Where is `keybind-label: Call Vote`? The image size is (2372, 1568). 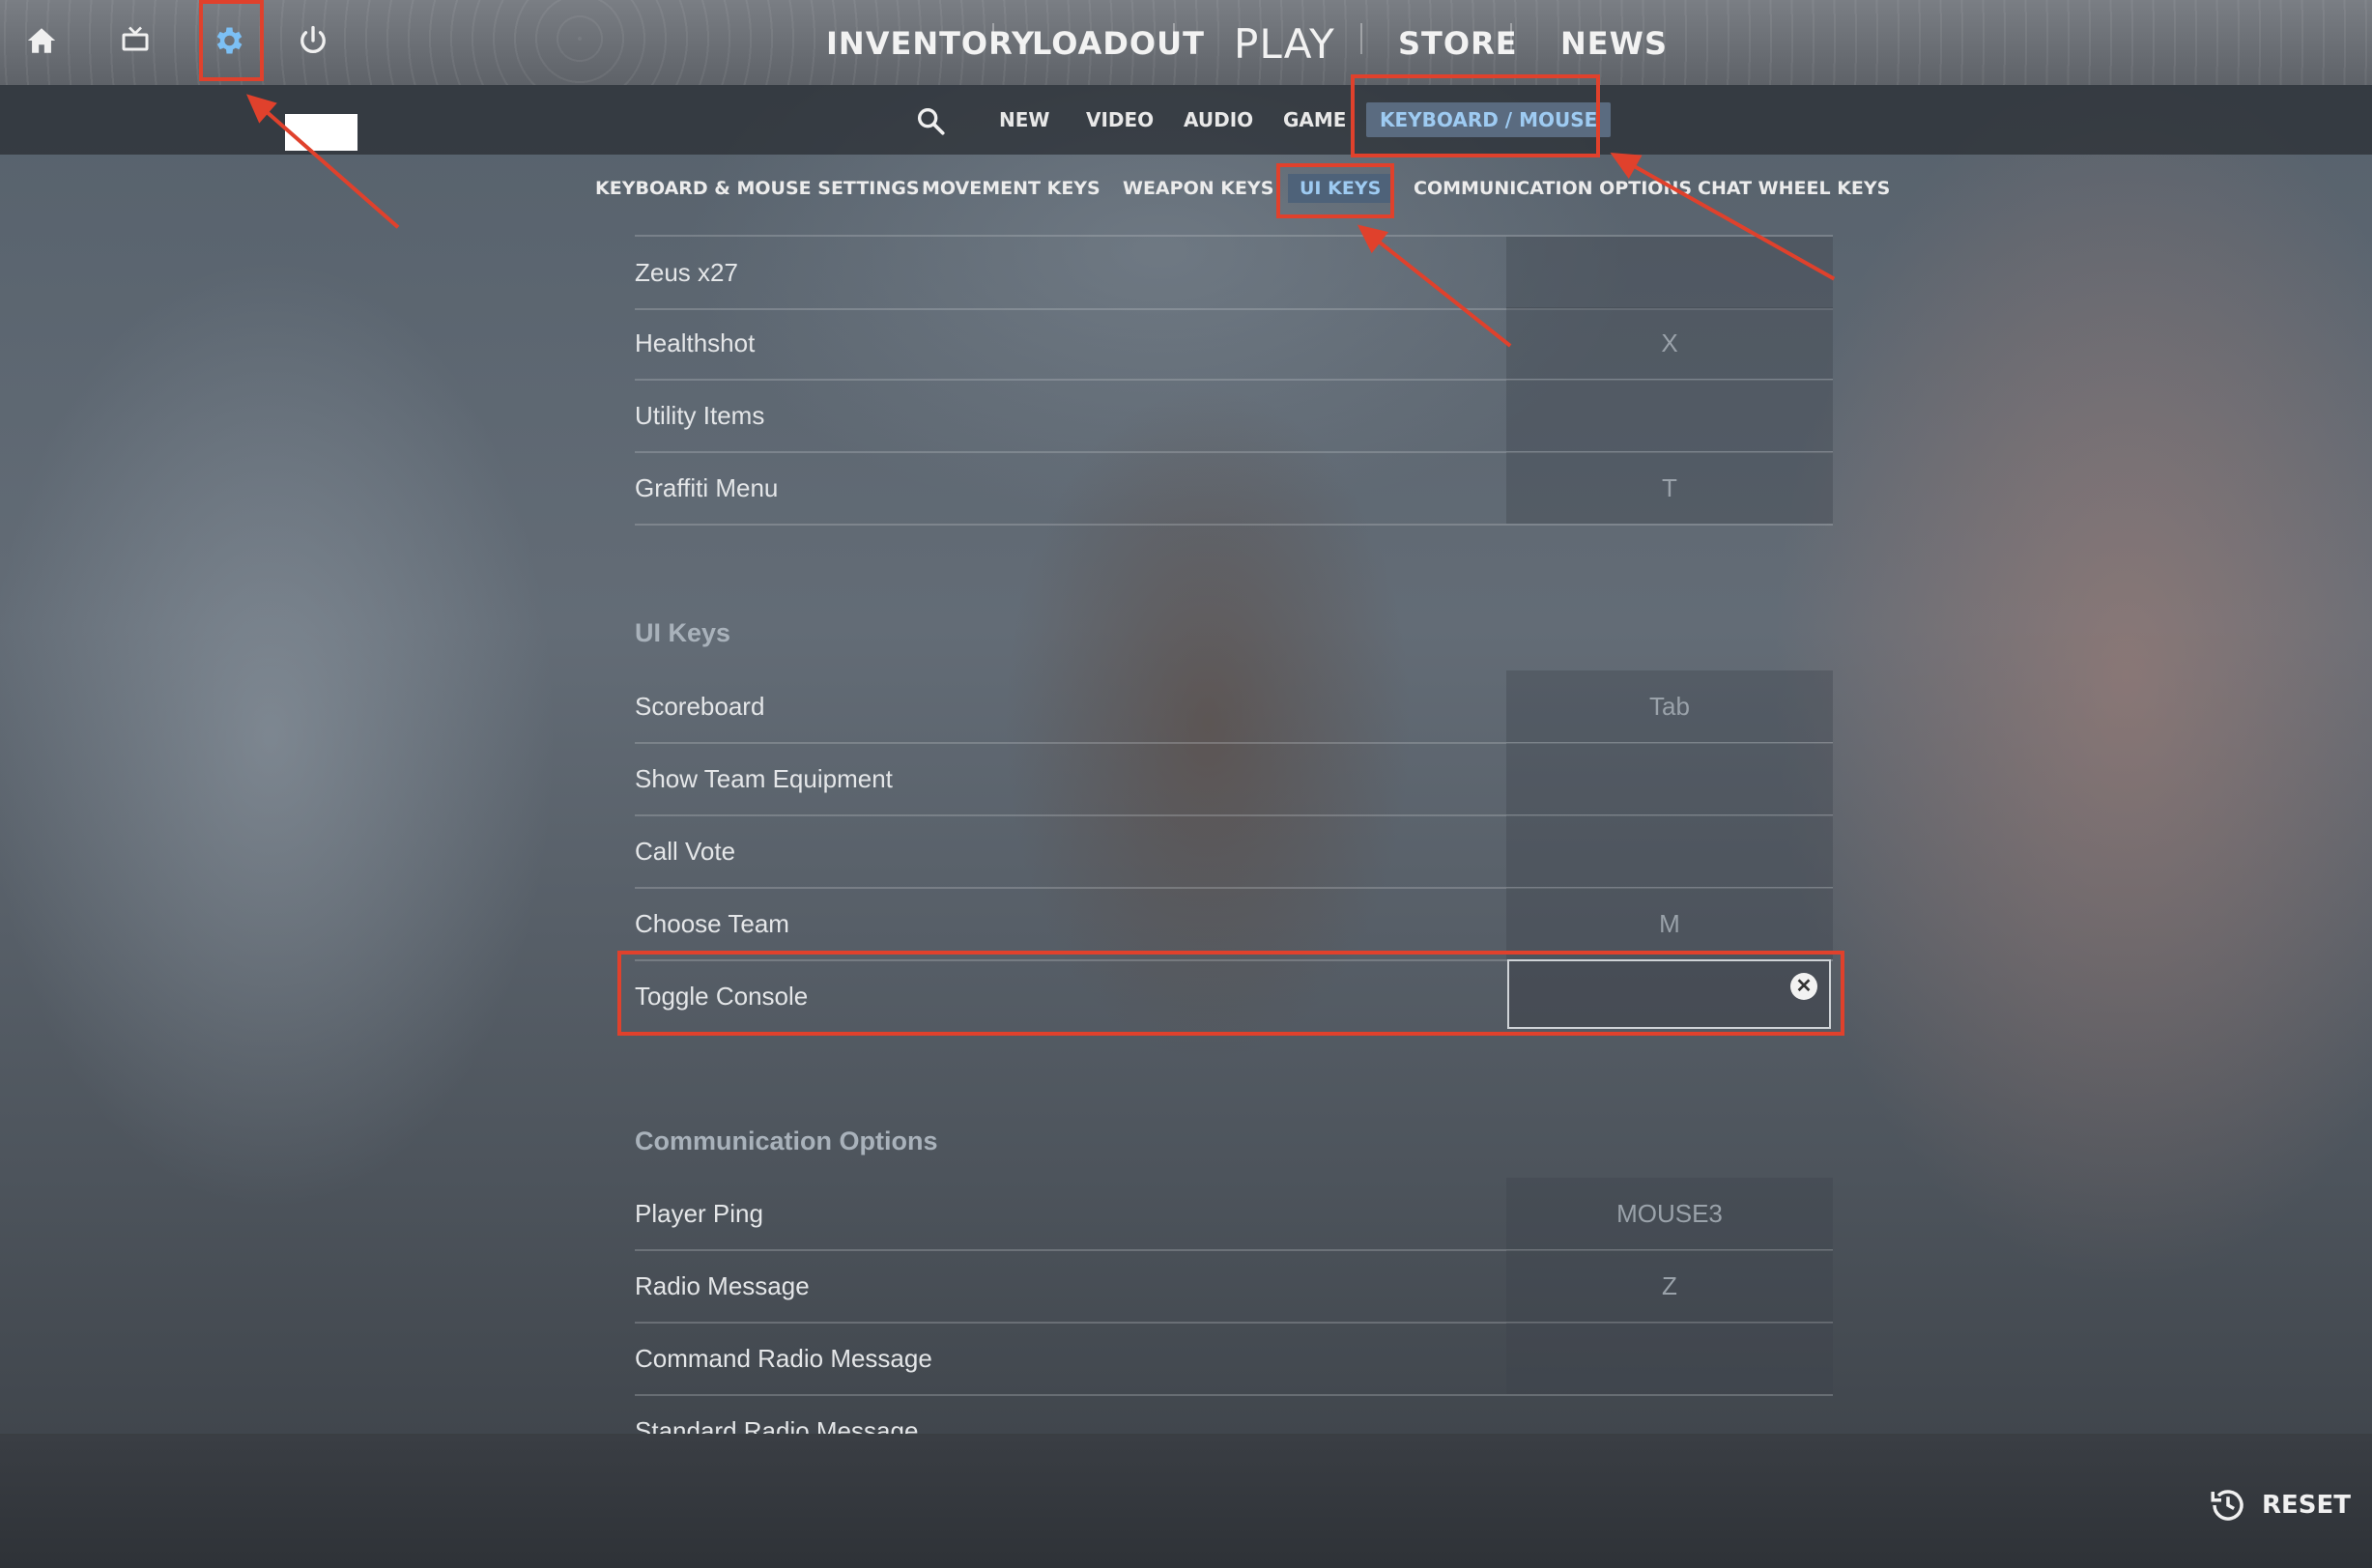 keybind-label: Call Vote is located at coordinates (686, 851).